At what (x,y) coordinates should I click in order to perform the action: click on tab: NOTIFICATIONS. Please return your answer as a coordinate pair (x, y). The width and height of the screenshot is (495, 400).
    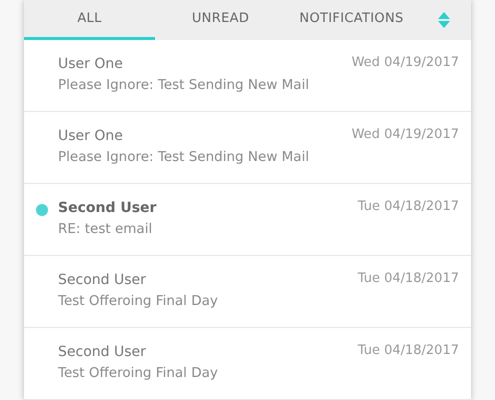
    Looking at the image, I should click on (351, 20).